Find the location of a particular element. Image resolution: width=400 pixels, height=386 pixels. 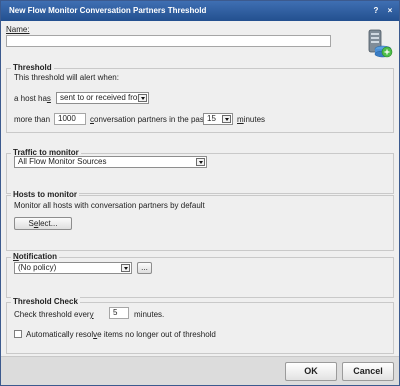

direction-select: sent to or received from is located at coordinates (102, 98).